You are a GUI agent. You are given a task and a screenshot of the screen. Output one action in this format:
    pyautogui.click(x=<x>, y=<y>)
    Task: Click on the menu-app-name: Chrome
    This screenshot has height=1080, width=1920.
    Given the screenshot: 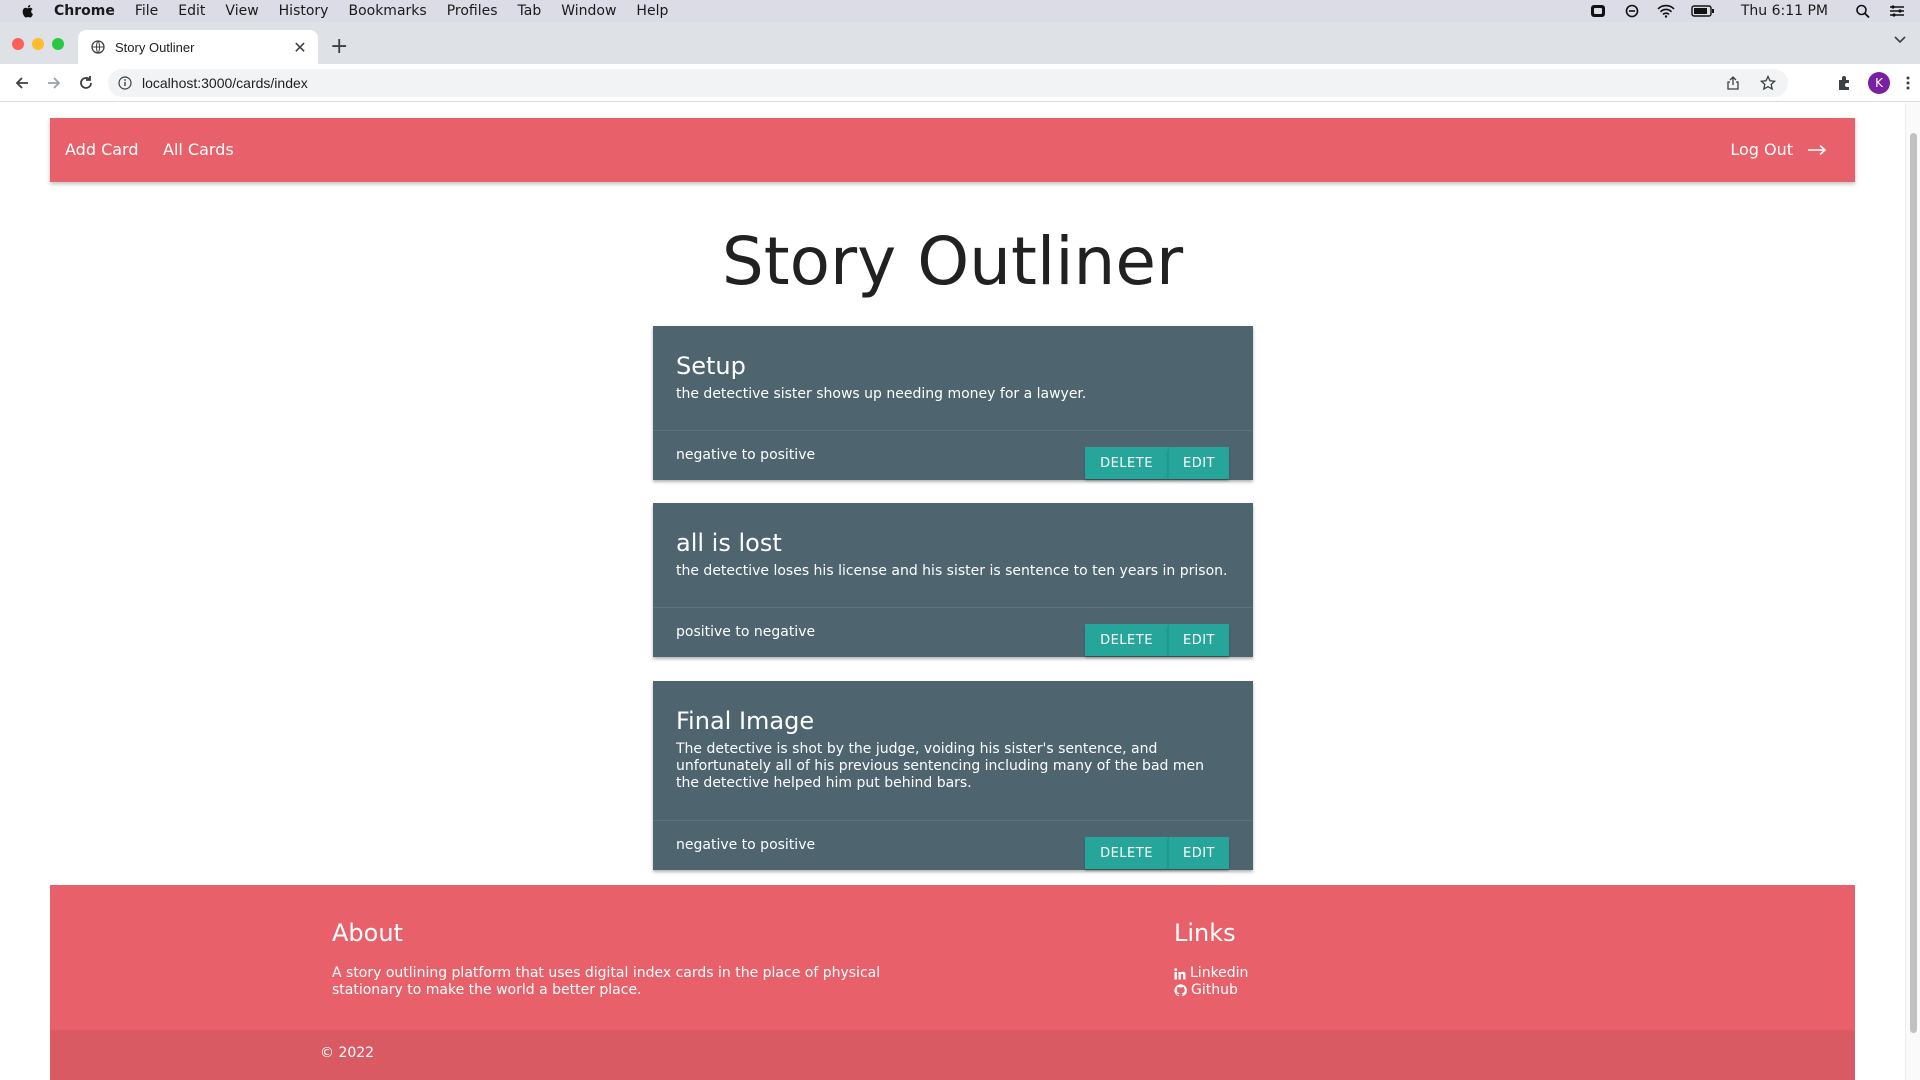 What is the action you would take?
    pyautogui.click(x=84, y=11)
    